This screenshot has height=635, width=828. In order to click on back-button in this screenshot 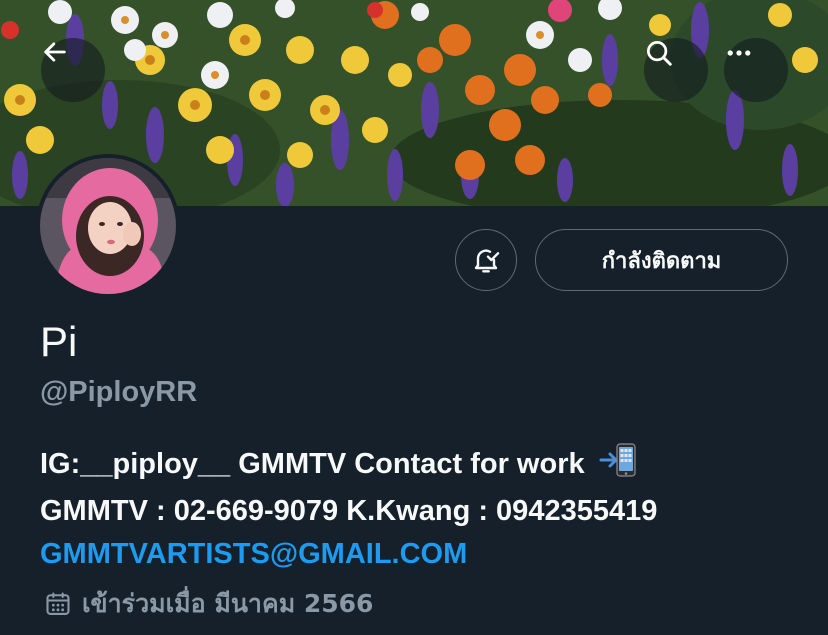, I will do `click(73, 70)`.